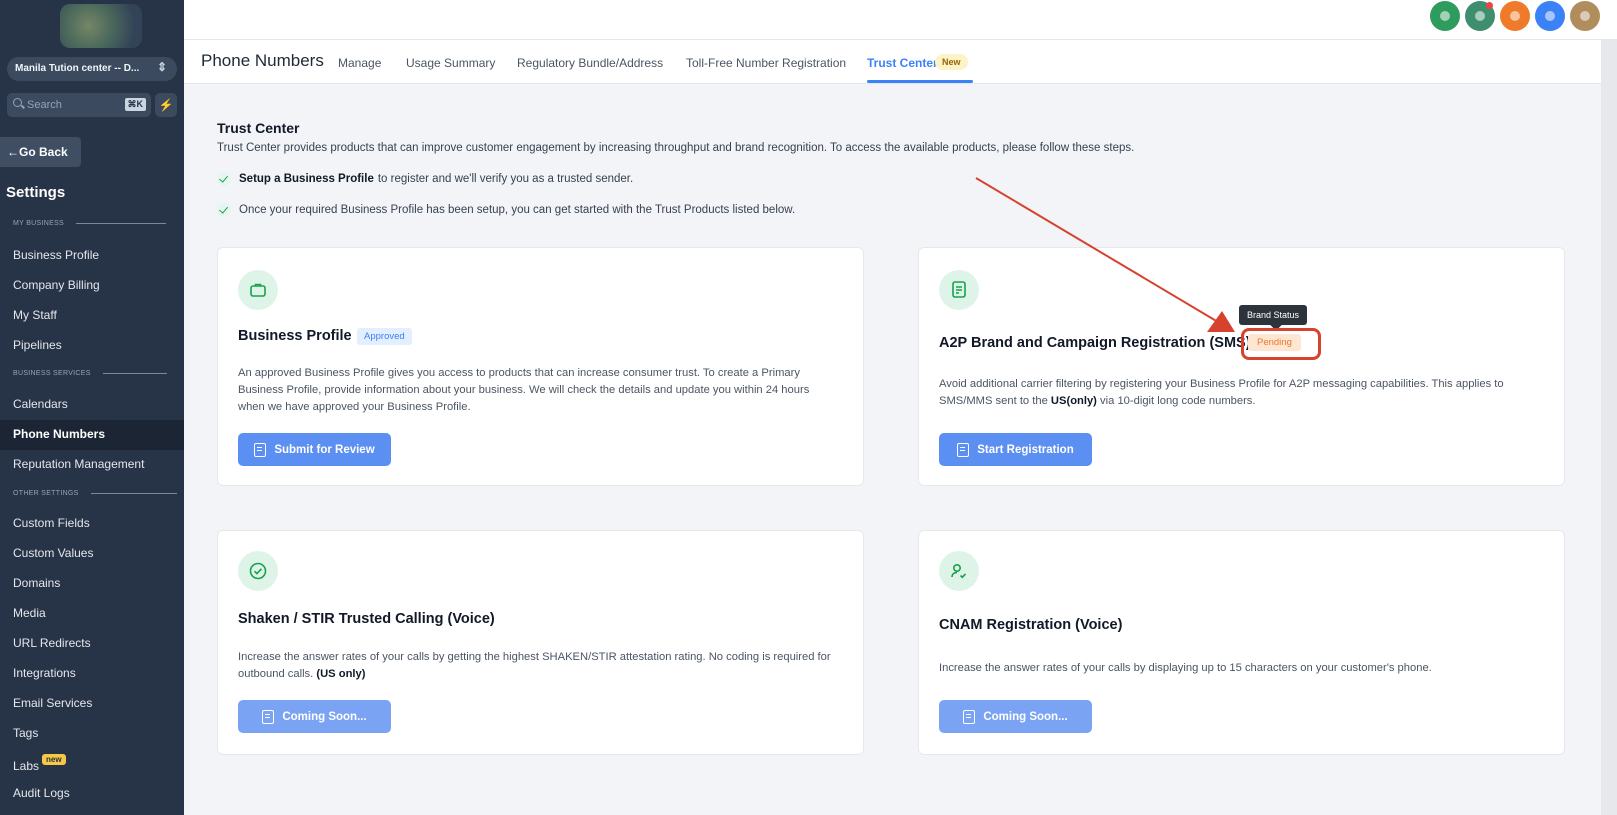 The image size is (1617, 815). What do you see at coordinates (1073, 401) in the screenshot?
I see `description-bold: US(only)` at bounding box center [1073, 401].